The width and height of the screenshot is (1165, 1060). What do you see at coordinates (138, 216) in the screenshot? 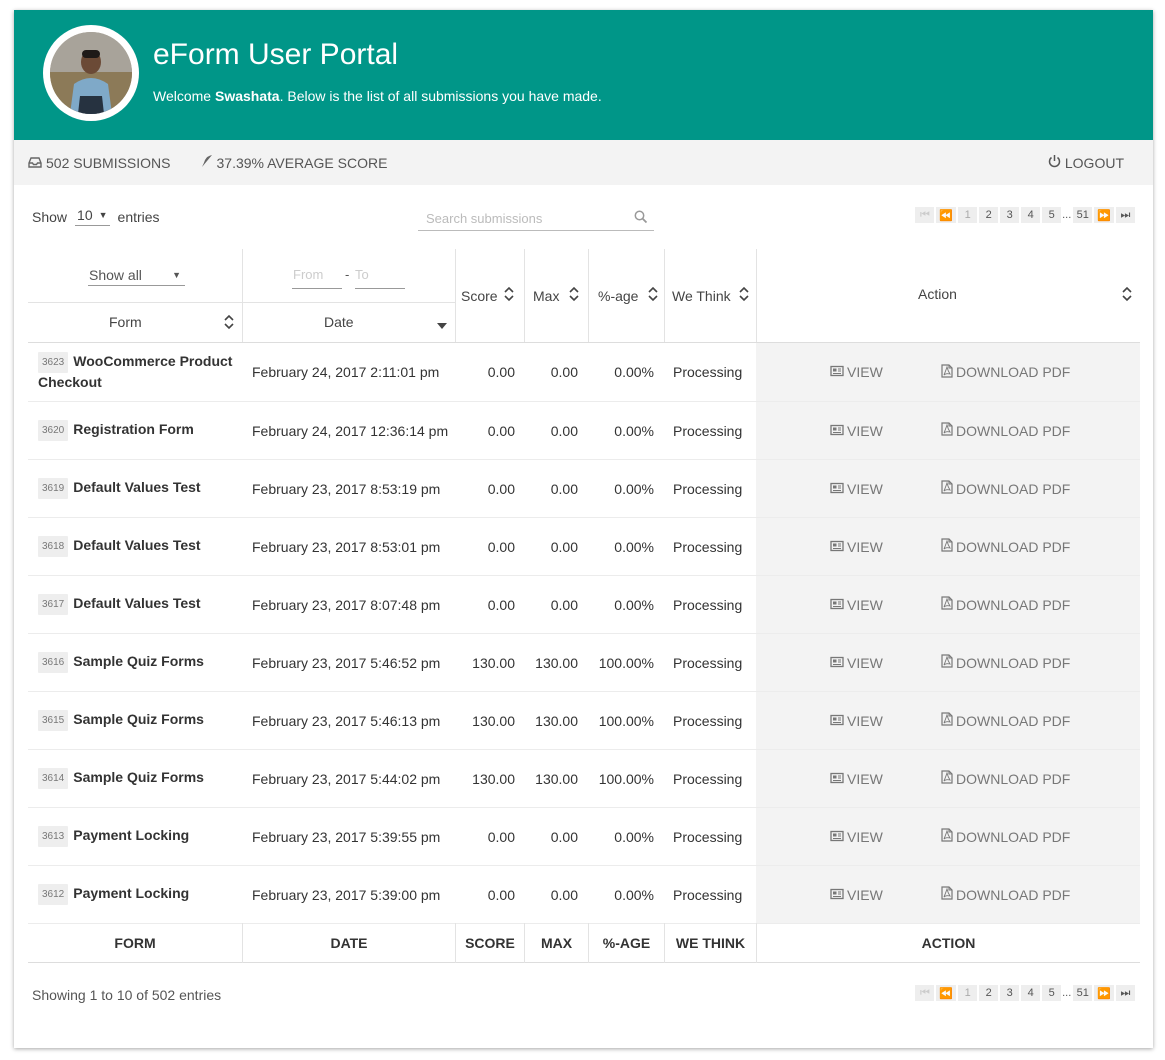
I see `entries-label: entries` at bounding box center [138, 216].